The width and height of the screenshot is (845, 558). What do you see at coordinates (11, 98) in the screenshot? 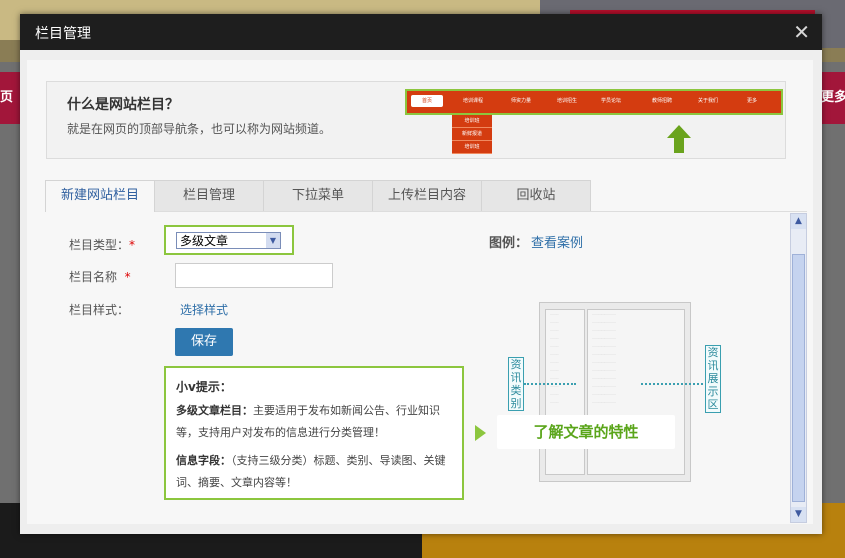
I see `background-nav-left: 页` at bounding box center [11, 98].